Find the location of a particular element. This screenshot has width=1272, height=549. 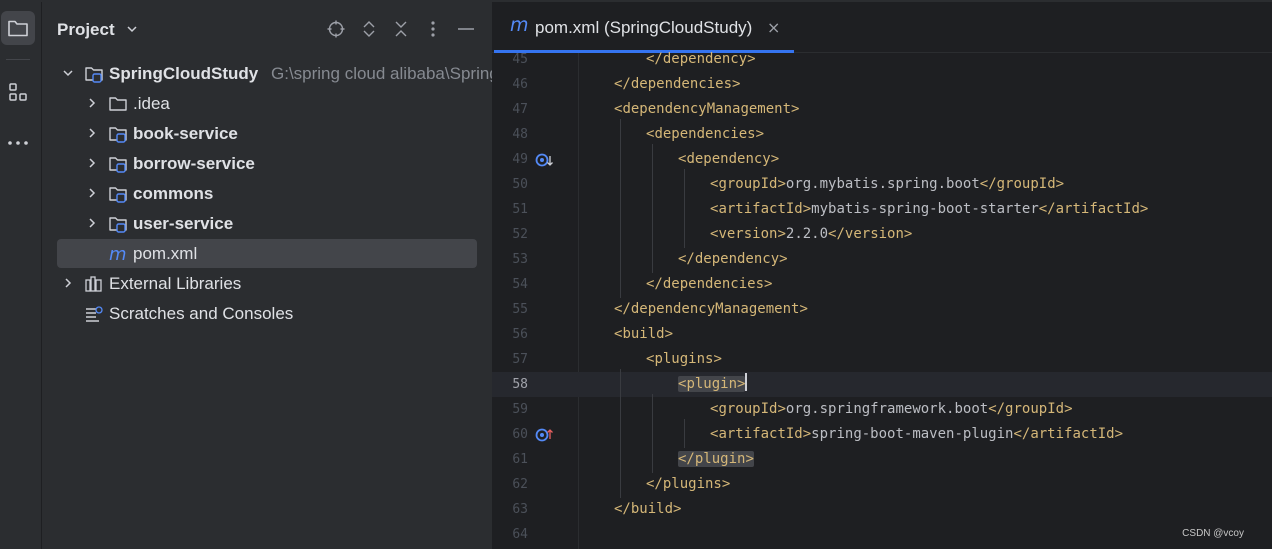

tree-item-pom-xml: m pom.xml is located at coordinates (267, 254).